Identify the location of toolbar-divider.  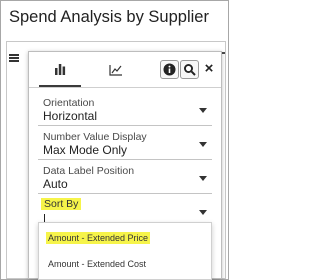
(125, 87).